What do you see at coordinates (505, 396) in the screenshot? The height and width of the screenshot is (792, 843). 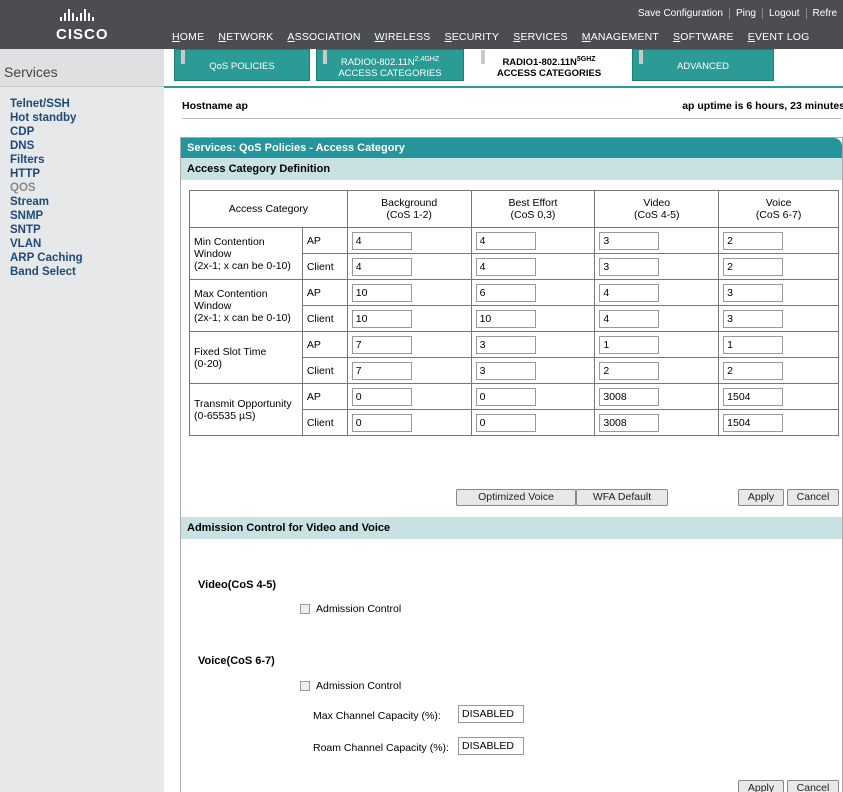 I see `txop-ap-best-effort-input` at bounding box center [505, 396].